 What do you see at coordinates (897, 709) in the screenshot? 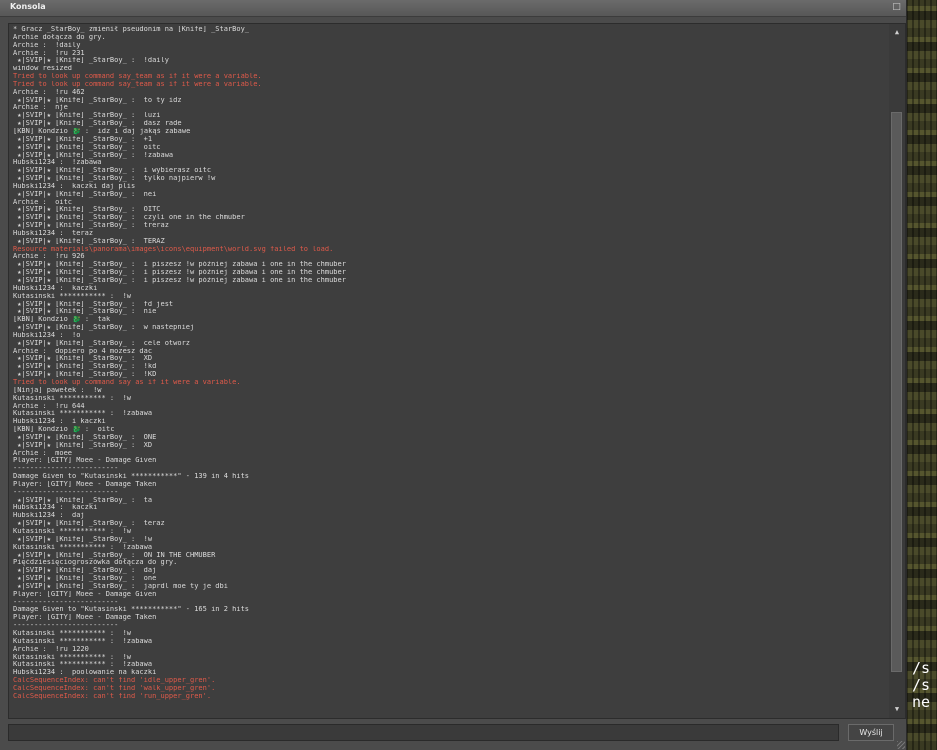
I see `scroll-down-icon: ▼` at bounding box center [897, 709].